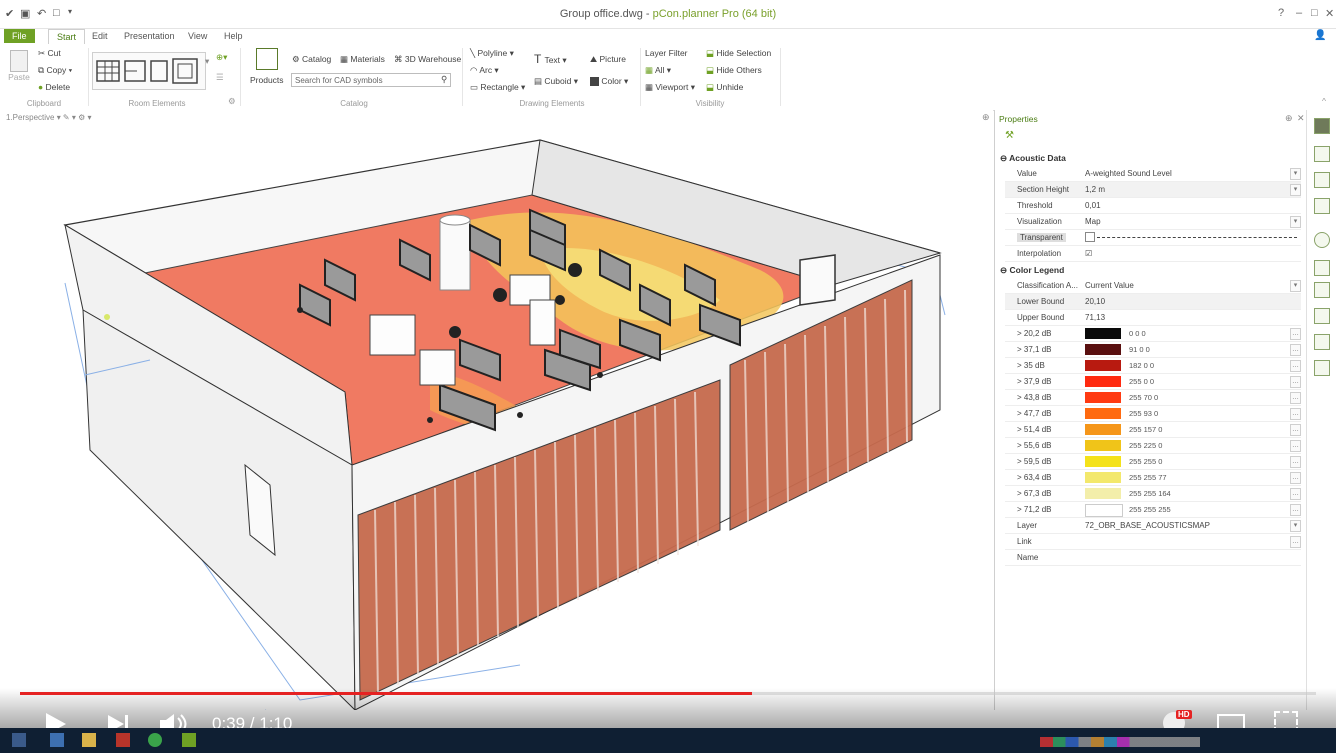 The width and height of the screenshot is (1336, 753). What do you see at coordinates (1033, 158) in the screenshot?
I see `acoustic-data-section: ⊖ Acoustic Data` at bounding box center [1033, 158].